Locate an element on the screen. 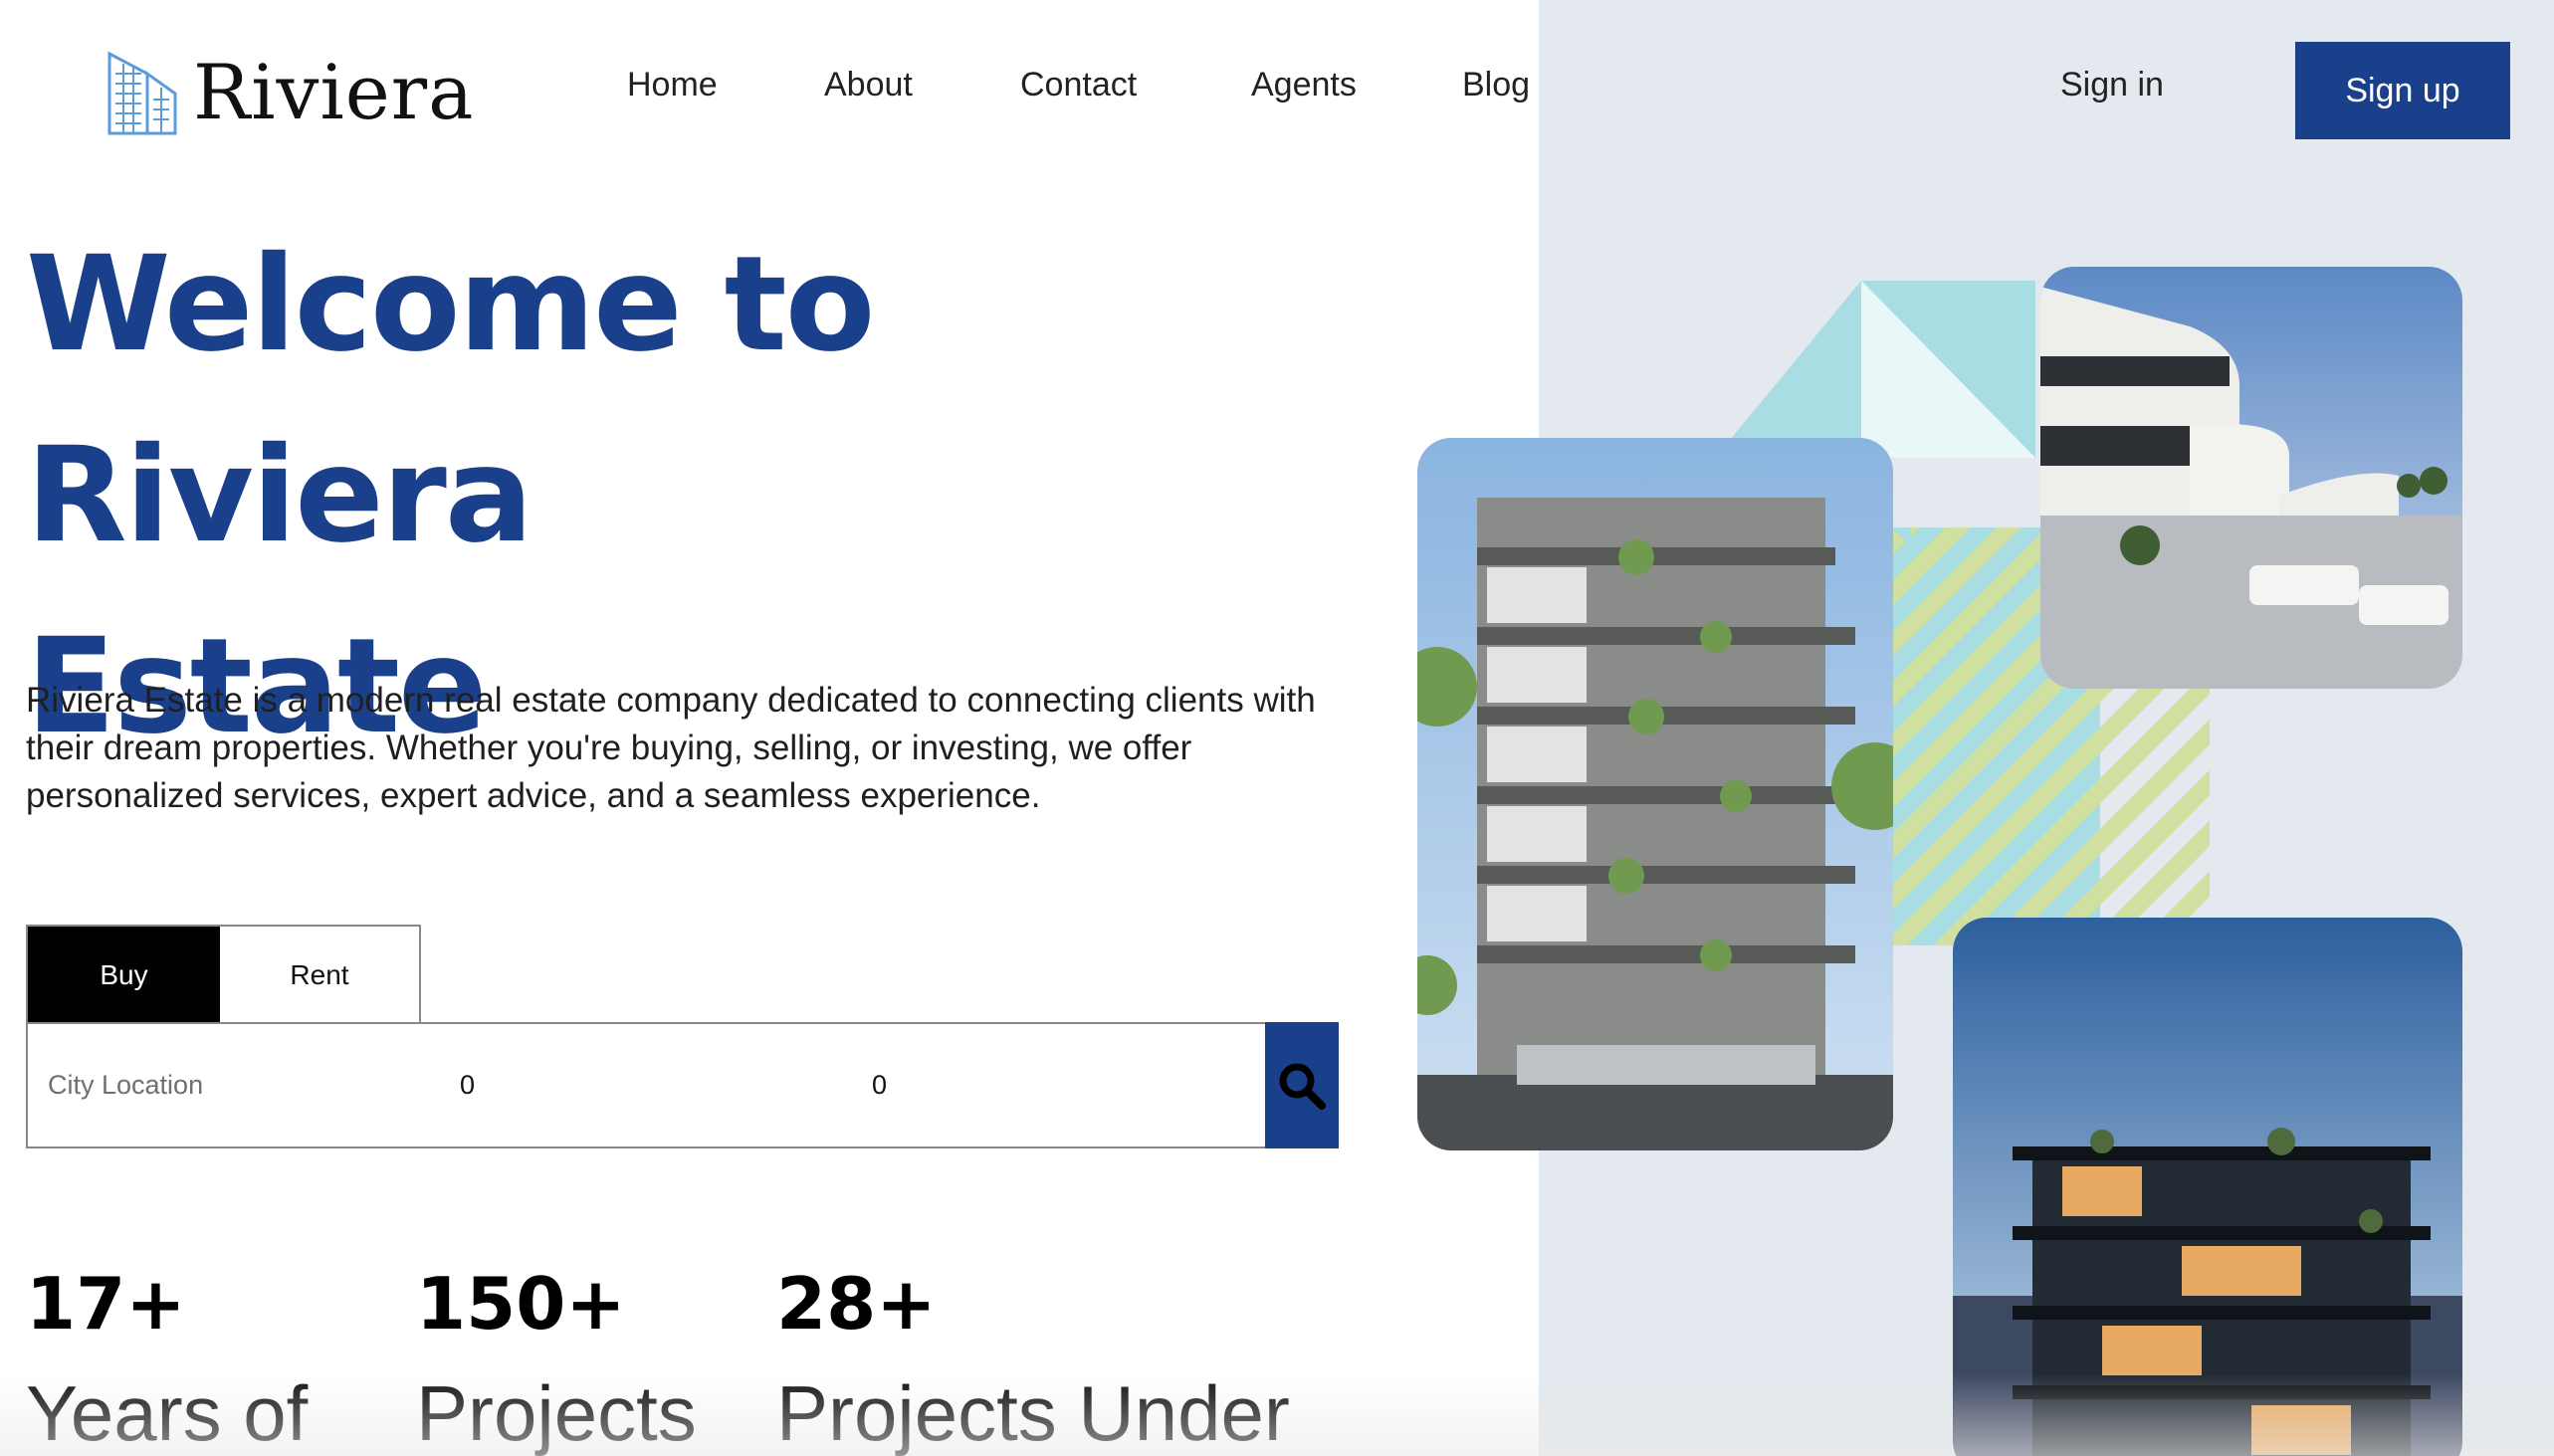 Image resolution: width=2554 pixels, height=1456 pixels. stat-number: 28+ is located at coordinates (857, 1304).